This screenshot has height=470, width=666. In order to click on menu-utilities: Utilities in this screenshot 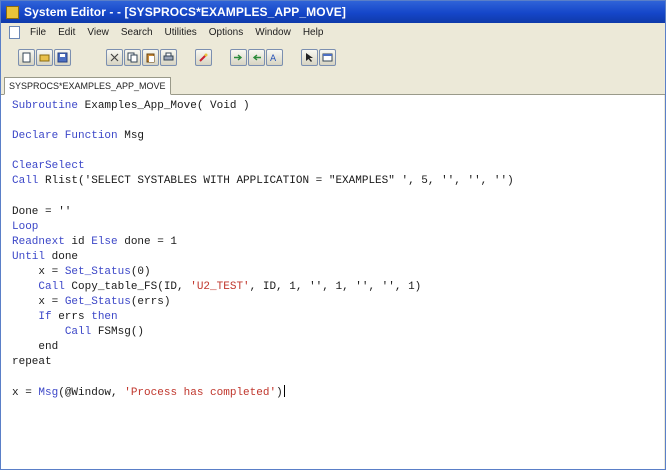, I will do `click(181, 32)`.